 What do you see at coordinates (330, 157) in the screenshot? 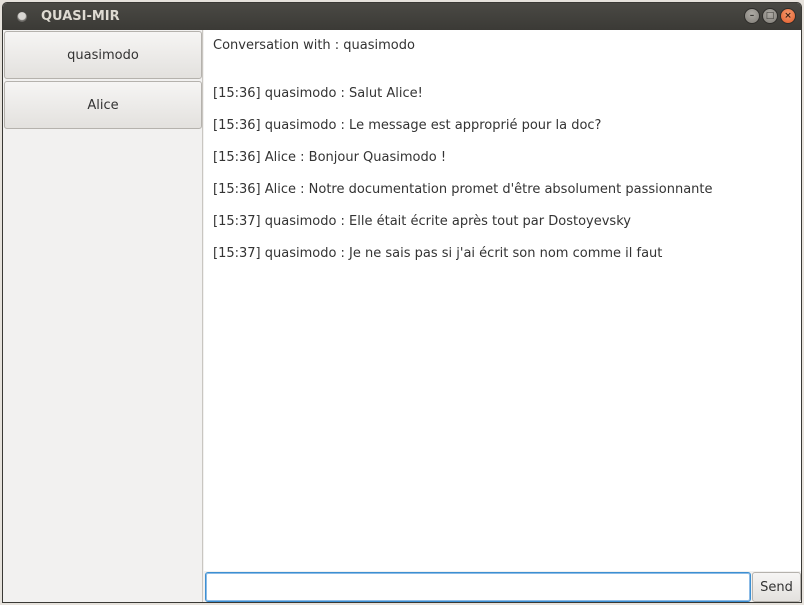
I see `message-item: [15:36] Alice : Bonjour Quasimodo !` at bounding box center [330, 157].